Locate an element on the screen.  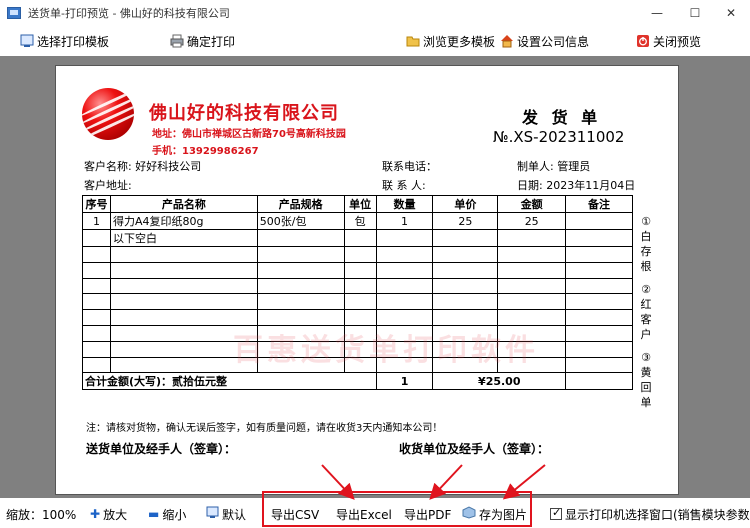
cell-index: 1 is located at coordinates (96, 221).